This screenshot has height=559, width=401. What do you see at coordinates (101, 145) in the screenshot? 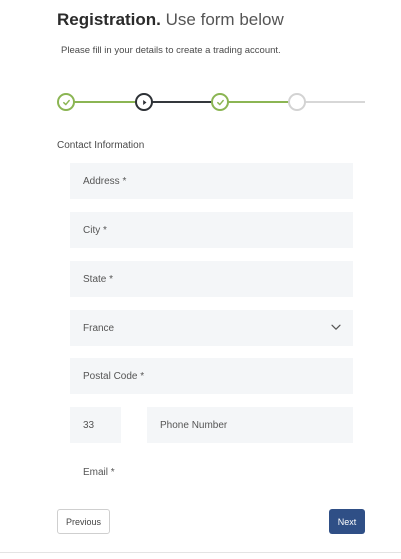
I see `section-label-contact: Contact Information` at bounding box center [101, 145].